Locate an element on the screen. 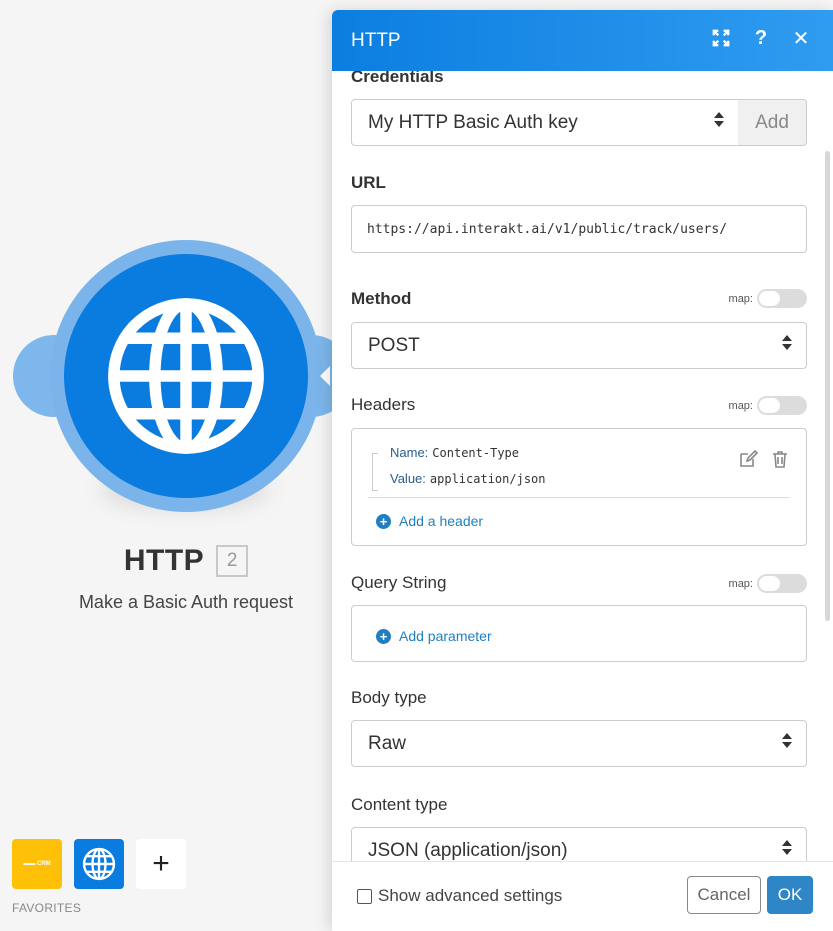 The height and width of the screenshot is (931, 833). dialog-scrollbar is located at coordinates (827, 386).